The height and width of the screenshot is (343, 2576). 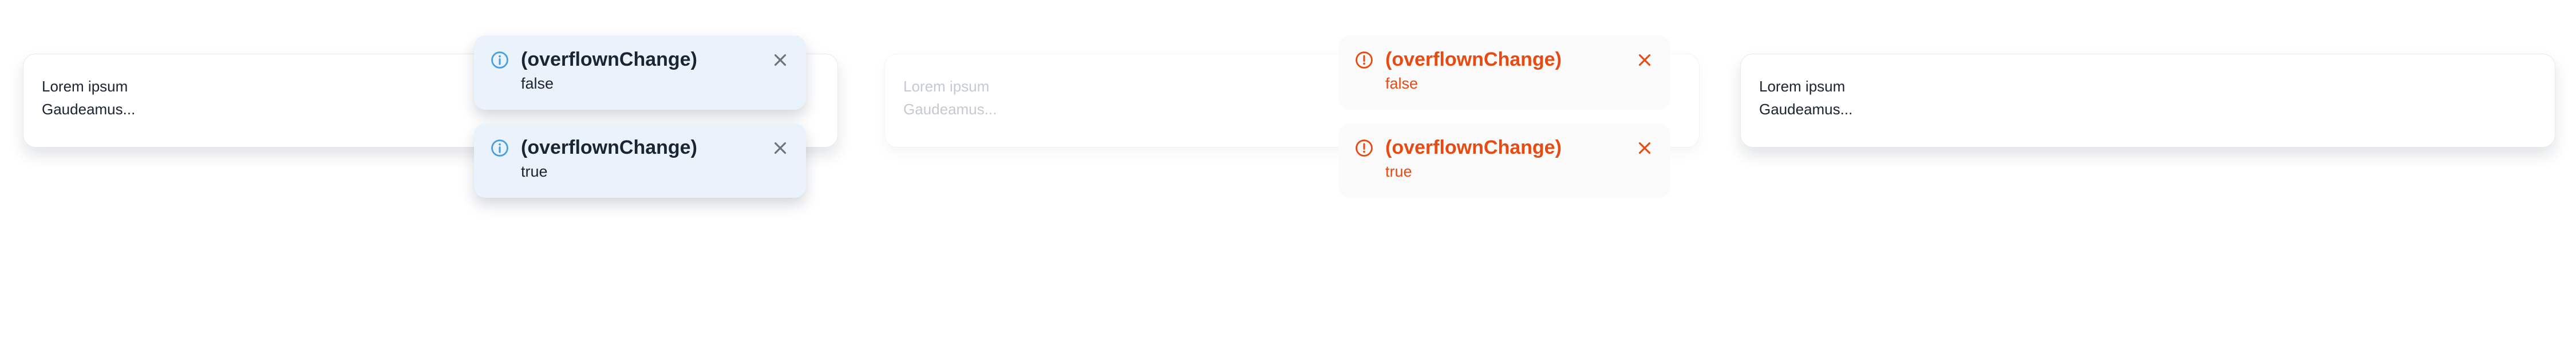 I want to click on error-toast: (overflownChange) false, so click(x=1504, y=72).